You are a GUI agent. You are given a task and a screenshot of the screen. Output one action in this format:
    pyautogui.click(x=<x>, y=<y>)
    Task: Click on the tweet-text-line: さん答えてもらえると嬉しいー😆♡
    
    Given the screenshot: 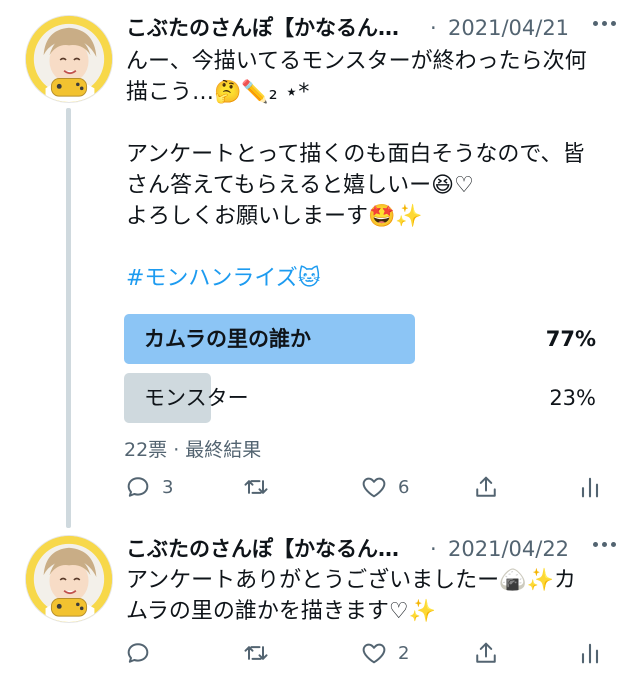 What is the action you would take?
    pyautogui.click(x=300, y=185)
    